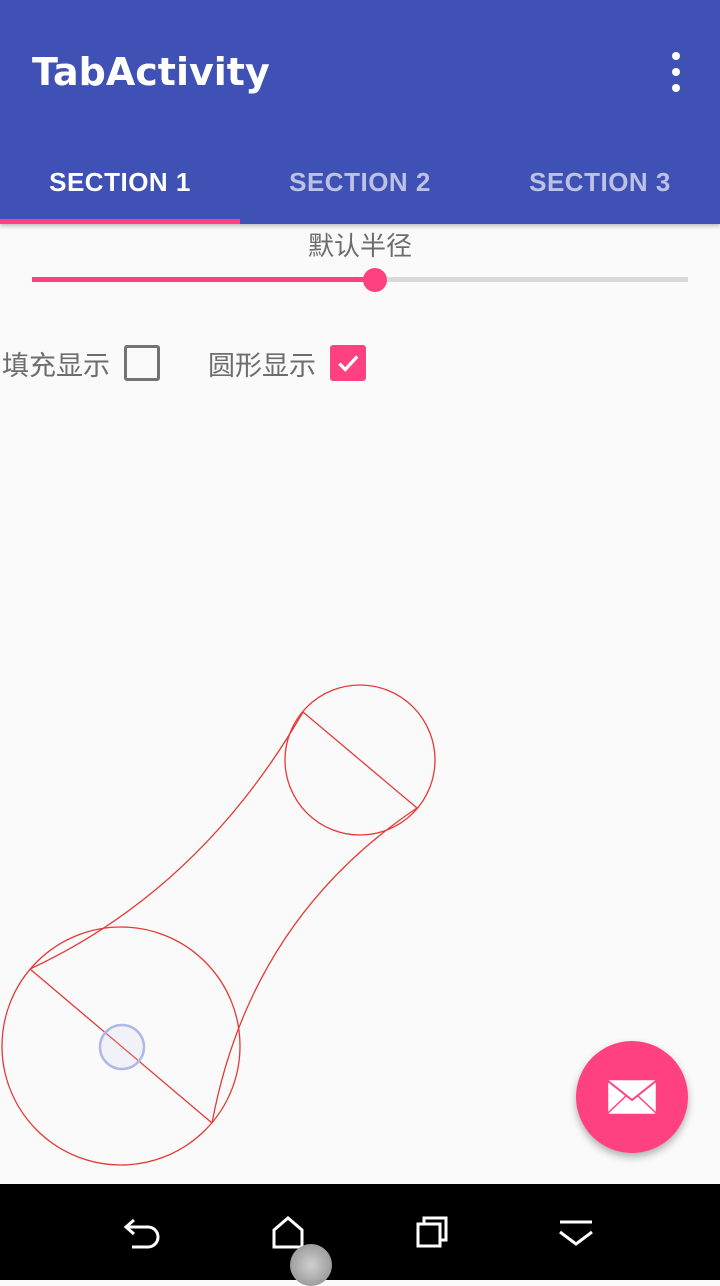 This screenshot has height=1286, width=720. Describe the element at coordinates (144, 1232) in the screenshot. I see `back-icon` at that location.